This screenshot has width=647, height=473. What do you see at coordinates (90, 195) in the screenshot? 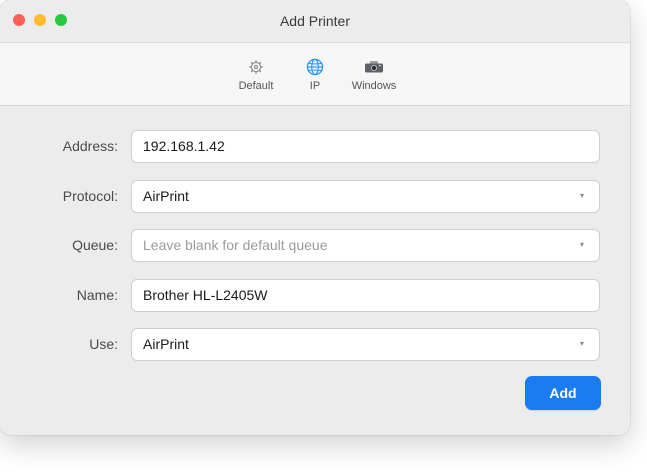
I see `protocol-label: Protocol:` at bounding box center [90, 195].